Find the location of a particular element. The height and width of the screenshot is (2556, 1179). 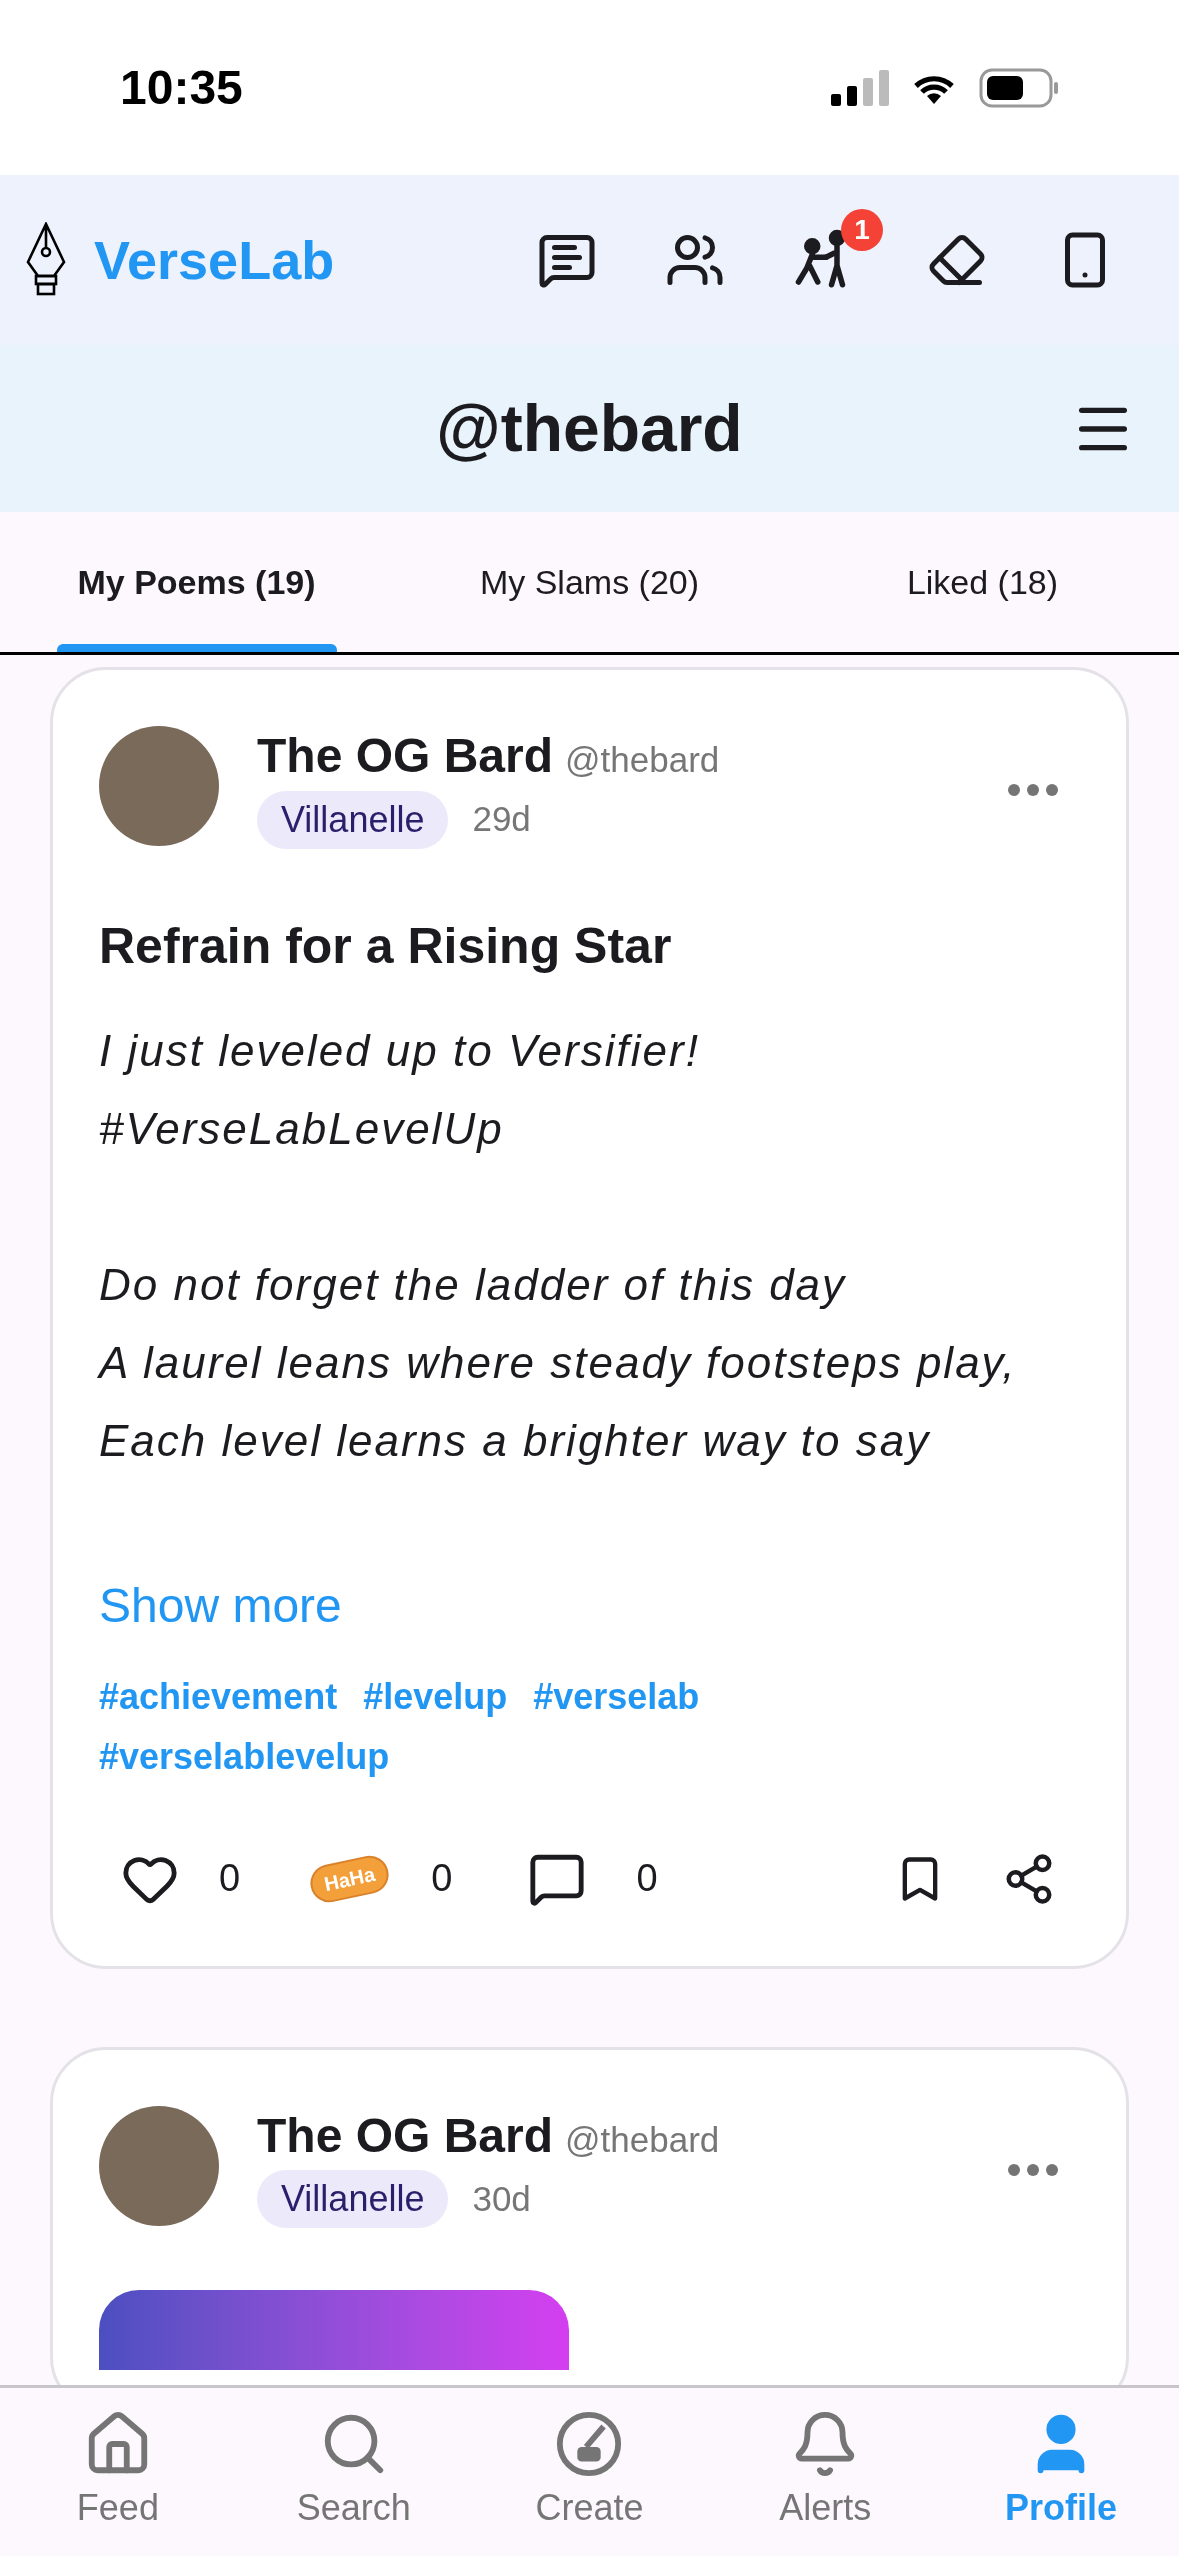

hashtag-link: #verselablevelup is located at coordinates (244, 1756).